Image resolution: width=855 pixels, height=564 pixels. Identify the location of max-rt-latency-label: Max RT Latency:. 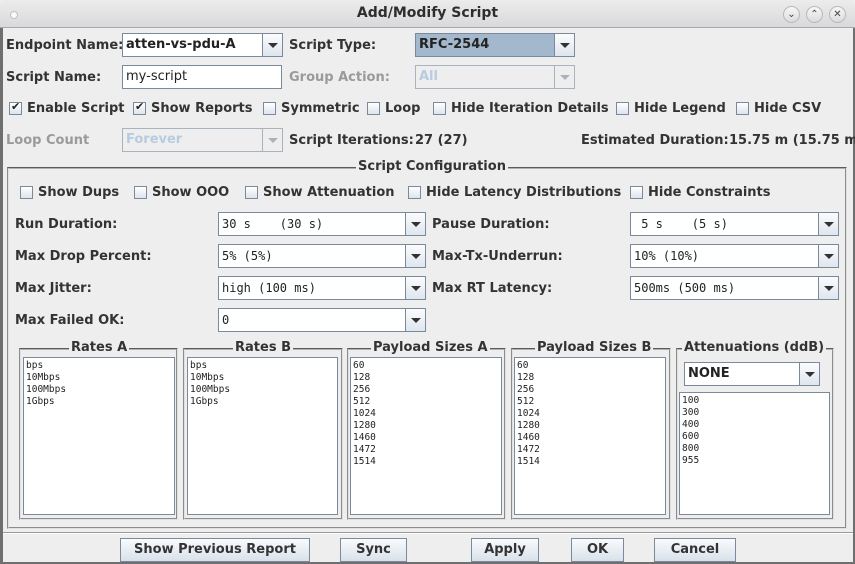
(492, 288).